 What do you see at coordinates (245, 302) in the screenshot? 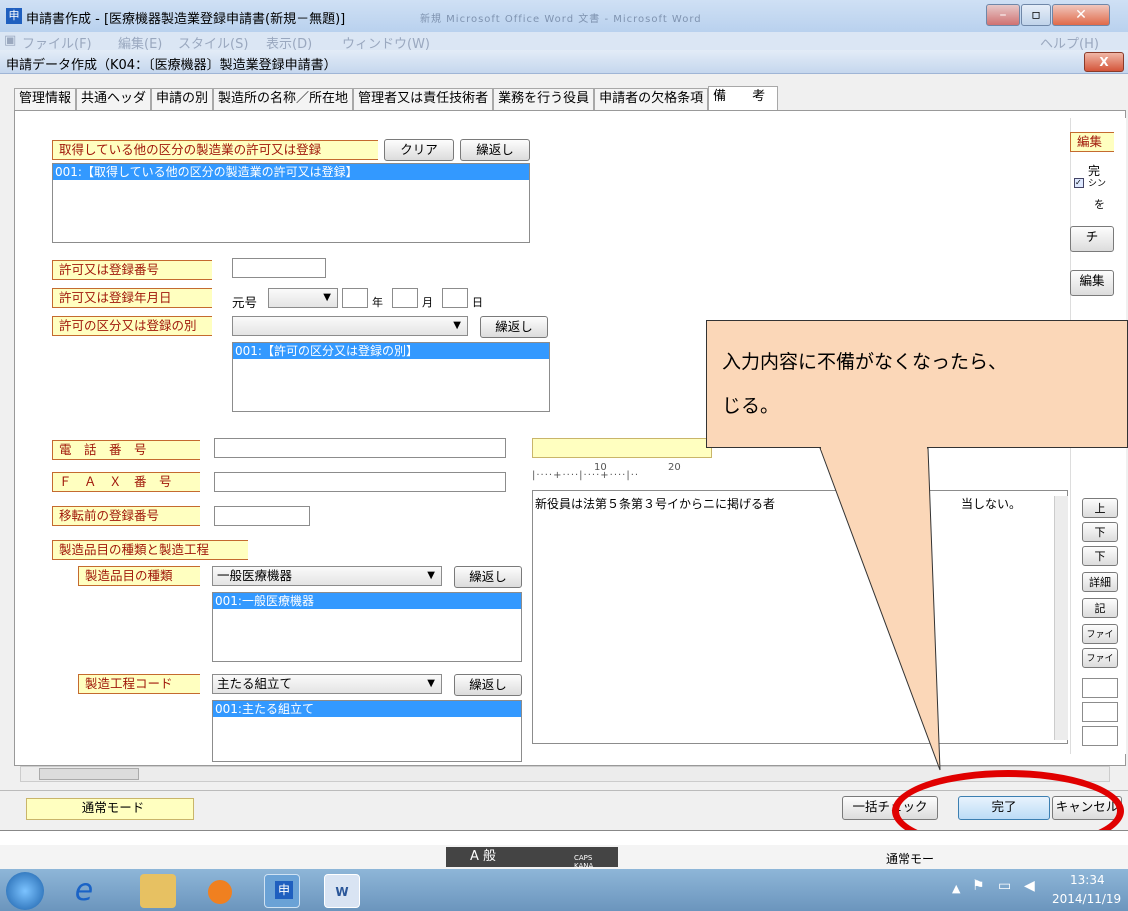
I see `era-label: 元号` at bounding box center [245, 302].